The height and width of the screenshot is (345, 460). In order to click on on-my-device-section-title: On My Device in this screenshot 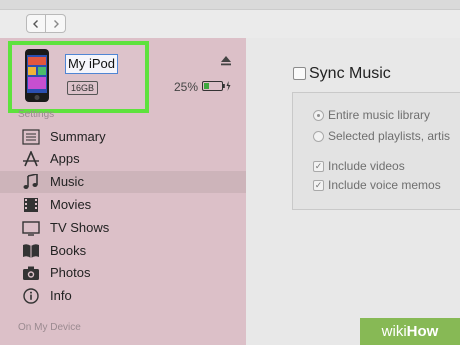, I will do `click(49, 327)`.